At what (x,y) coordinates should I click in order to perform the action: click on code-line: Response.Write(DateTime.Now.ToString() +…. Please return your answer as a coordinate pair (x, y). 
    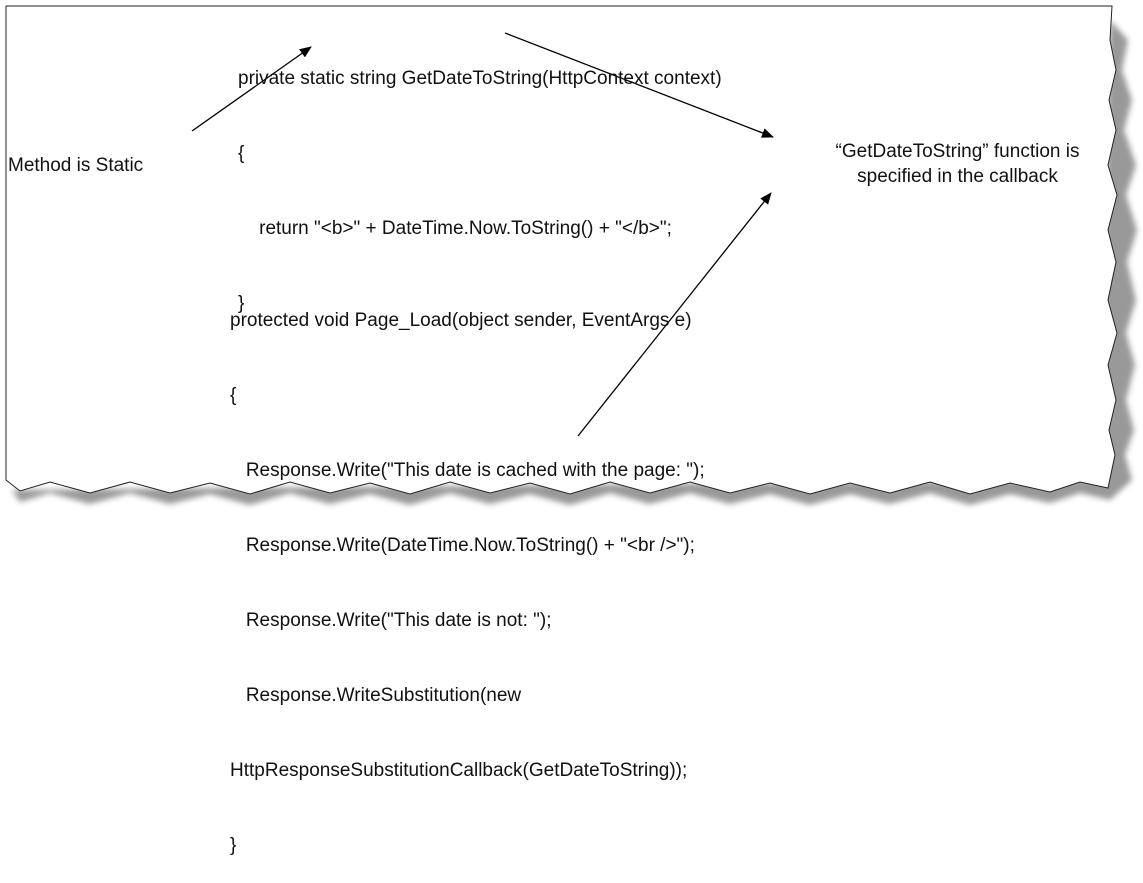
    Looking at the image, I should click on (462, 545).